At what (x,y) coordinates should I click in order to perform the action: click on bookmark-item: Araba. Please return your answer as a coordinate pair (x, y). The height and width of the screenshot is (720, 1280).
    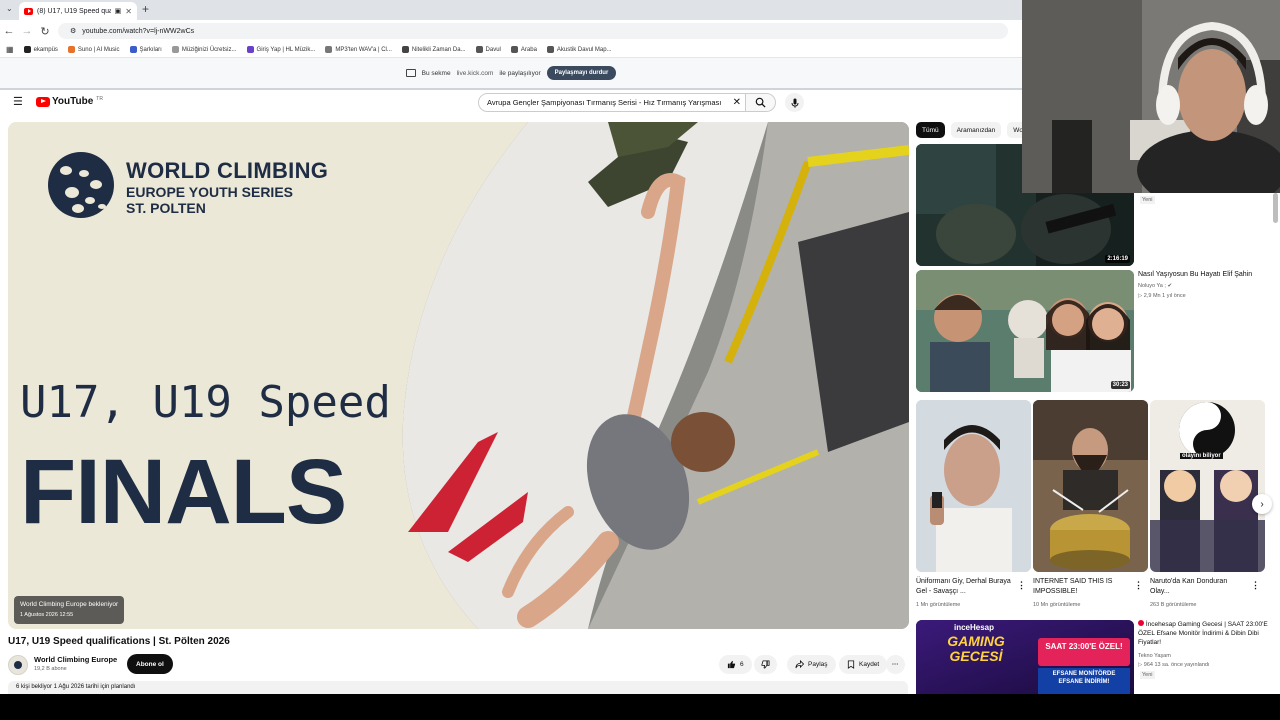
    Looking at the image, I should click on (523, 49).